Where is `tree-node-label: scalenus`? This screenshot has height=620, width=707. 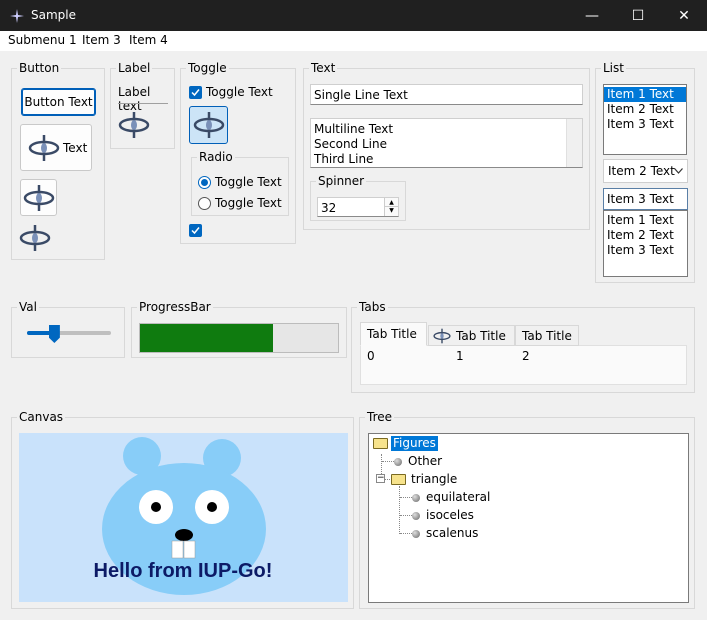
tree-node-label: scalenus is located at coordinates (452, 533).